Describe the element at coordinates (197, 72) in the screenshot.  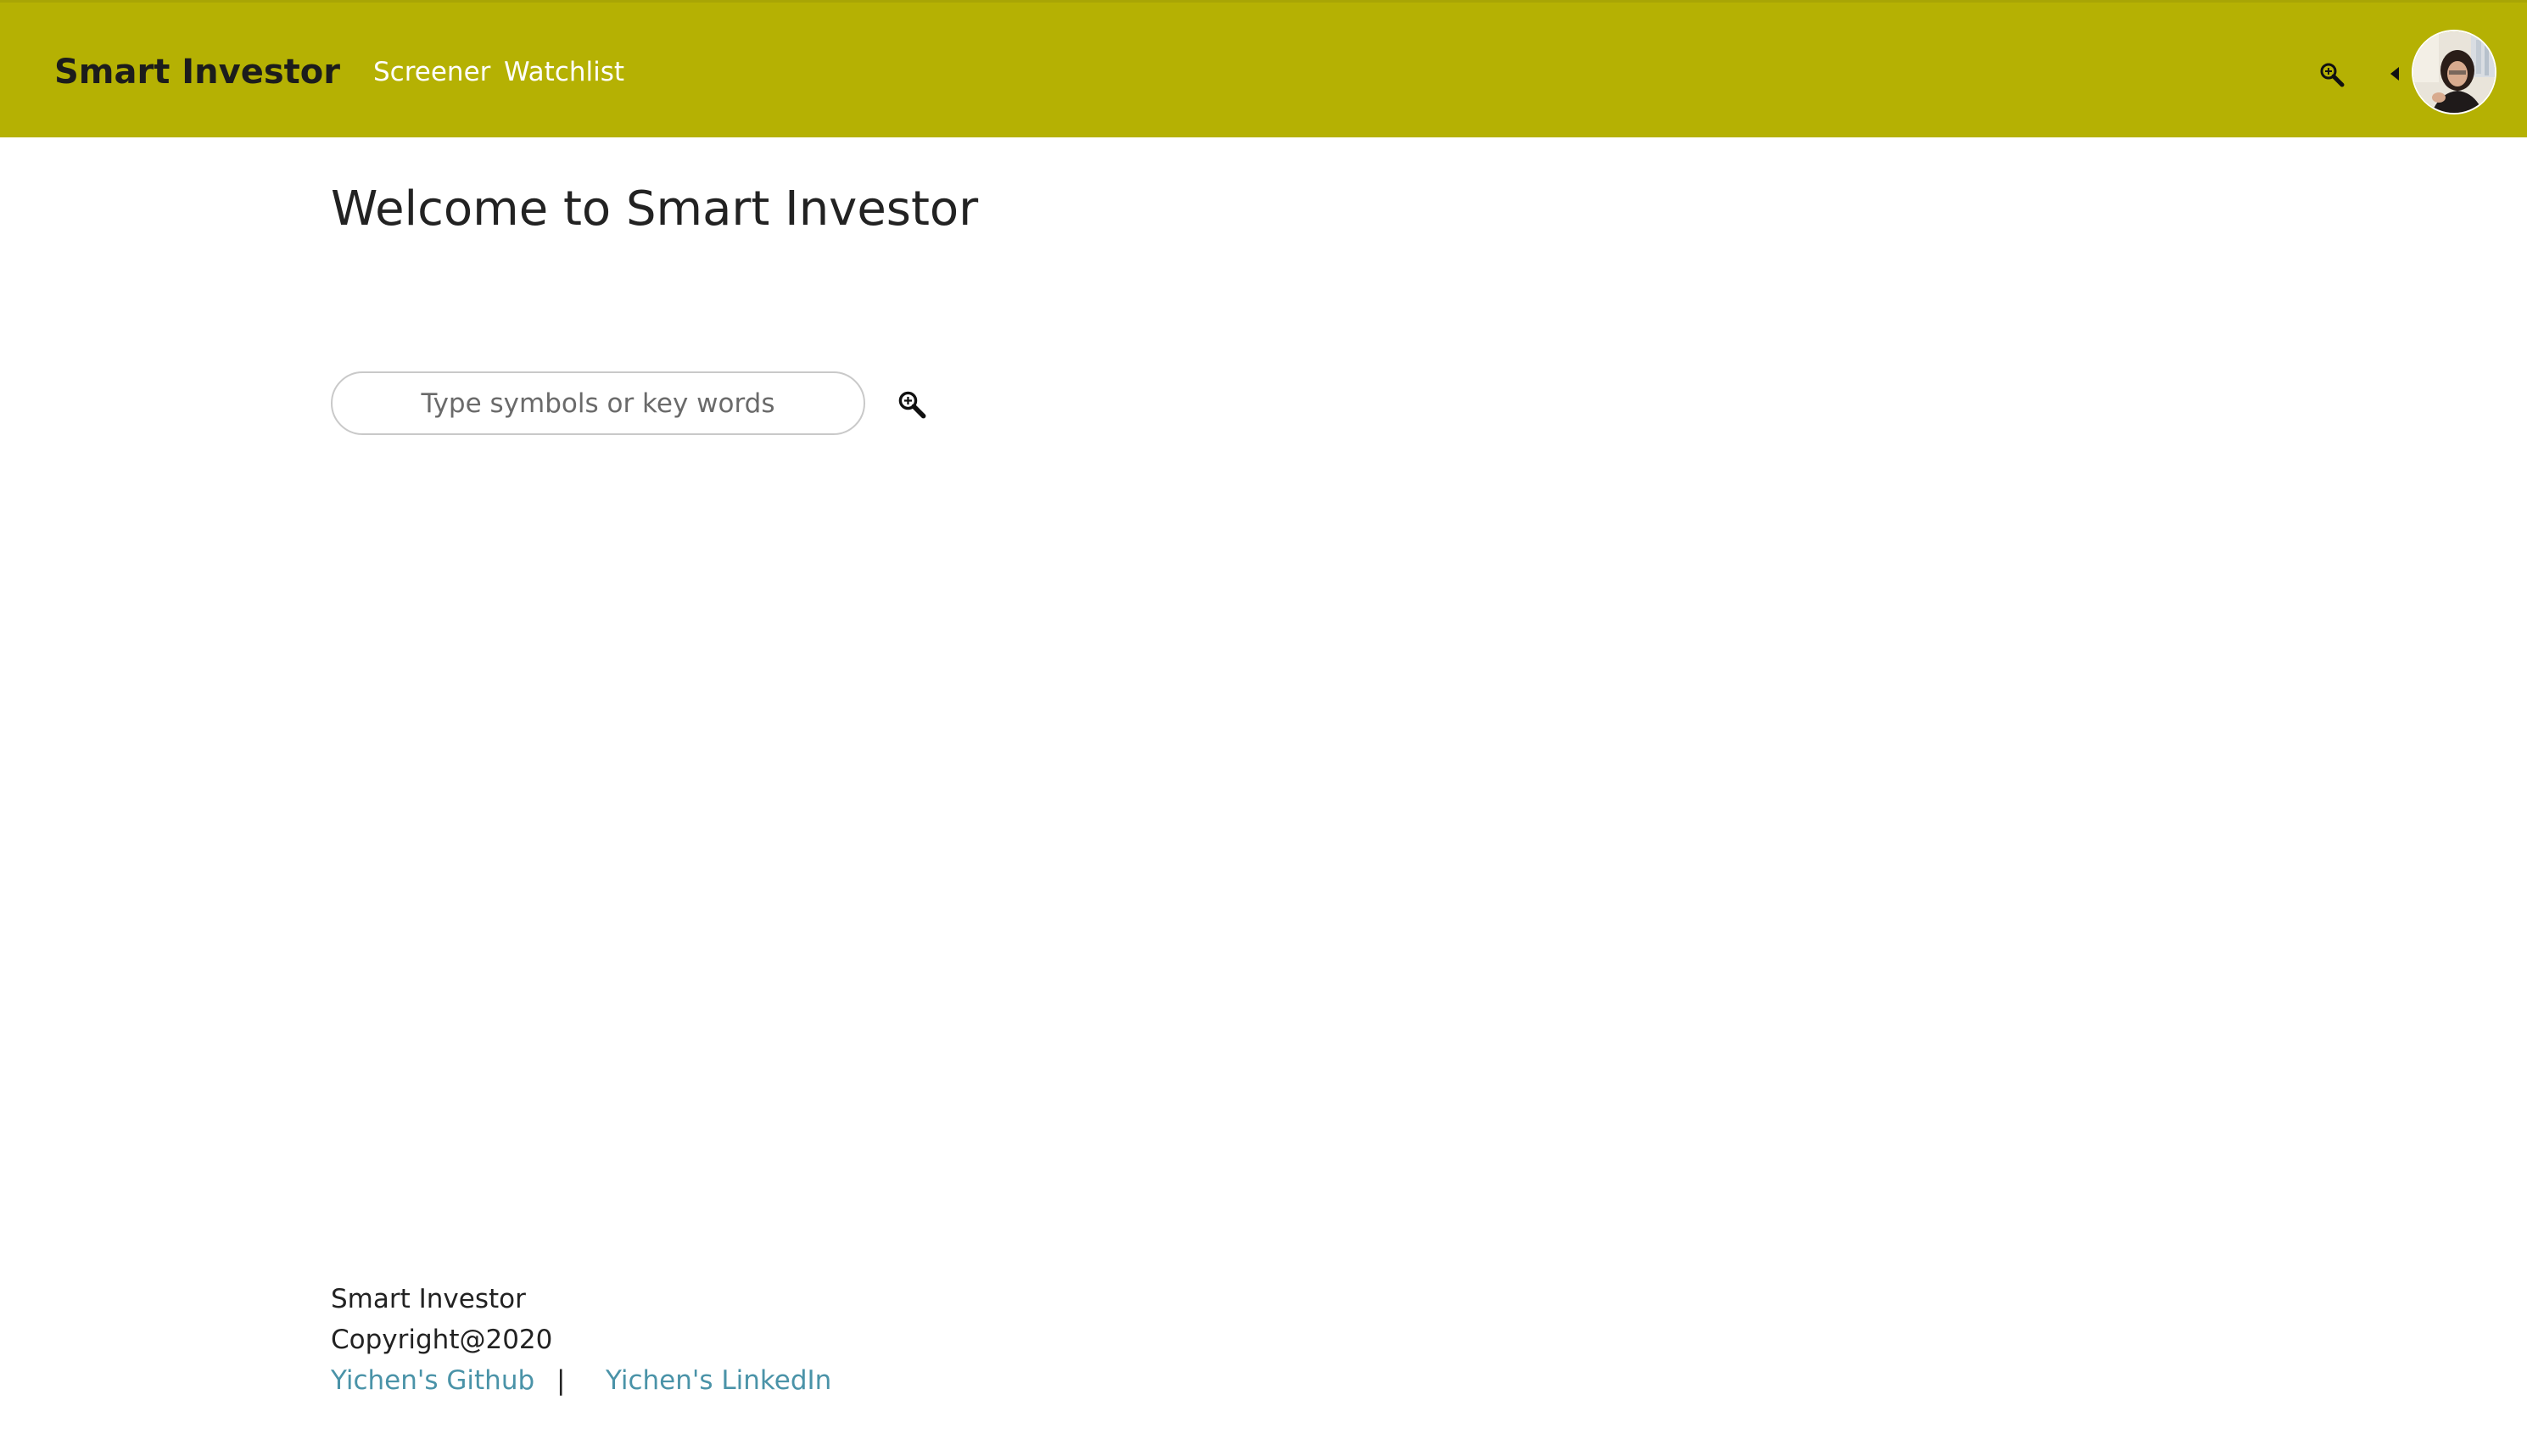
I see `brand-logo: Smart Investor` at that location.